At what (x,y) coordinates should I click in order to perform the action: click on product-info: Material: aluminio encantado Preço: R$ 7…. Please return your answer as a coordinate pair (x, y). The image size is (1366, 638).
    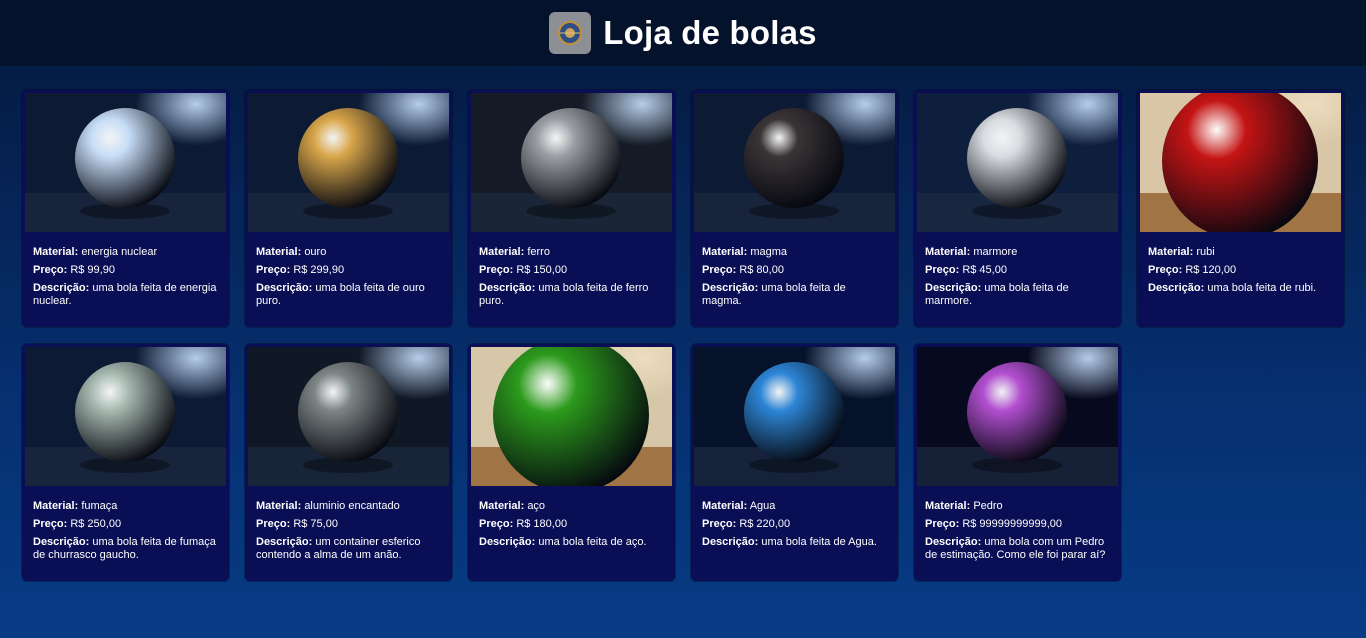
    Looking at the image, I should click on (348, 524).